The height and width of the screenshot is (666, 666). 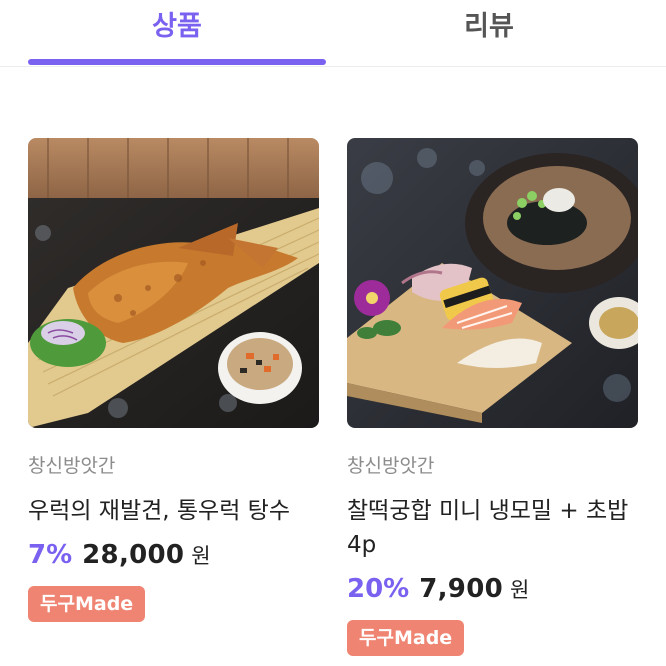 What do you see at coordinates (133, 555) in the screenshot?
I see `price-value: 28,000` at bounding box center [133, 555].